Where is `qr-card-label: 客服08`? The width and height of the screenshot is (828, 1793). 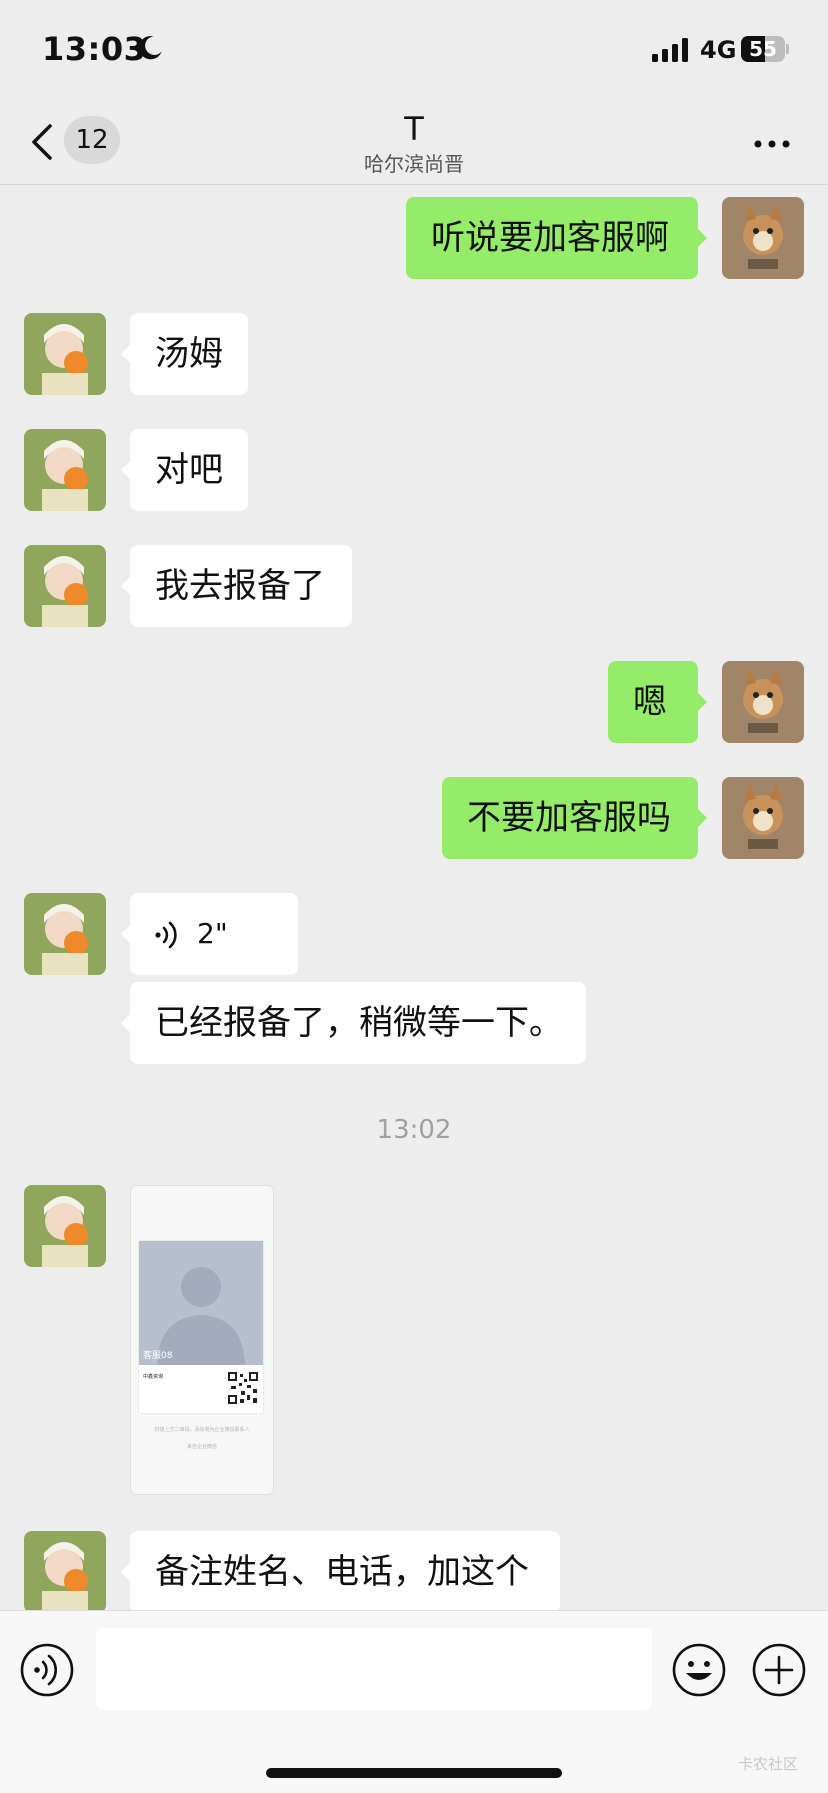
qr-card-label: 客服08 is located at coordinates (158, 1356).